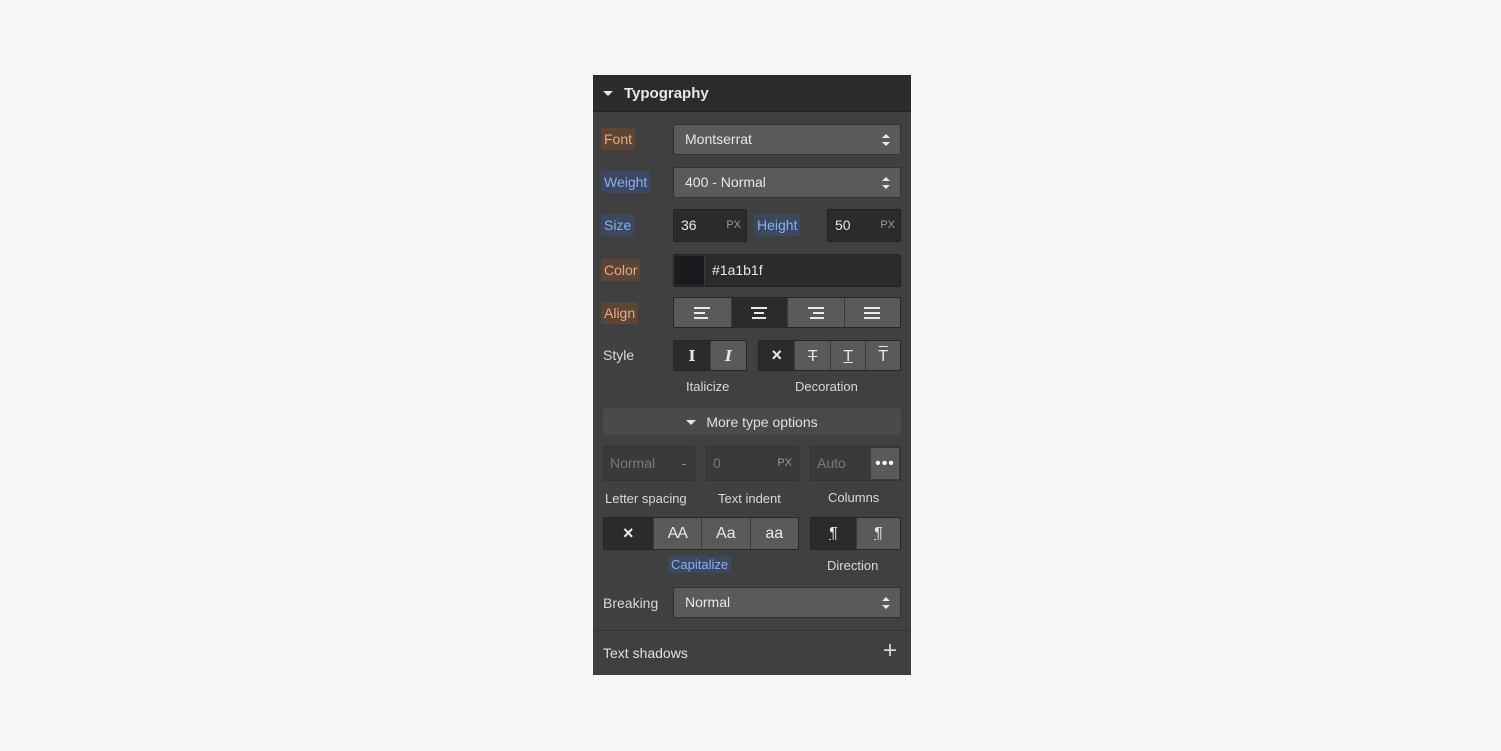  Describe the element at coordinates (708, 386) in the screenshot. I see `italicize-caption: Italicize` at that location.